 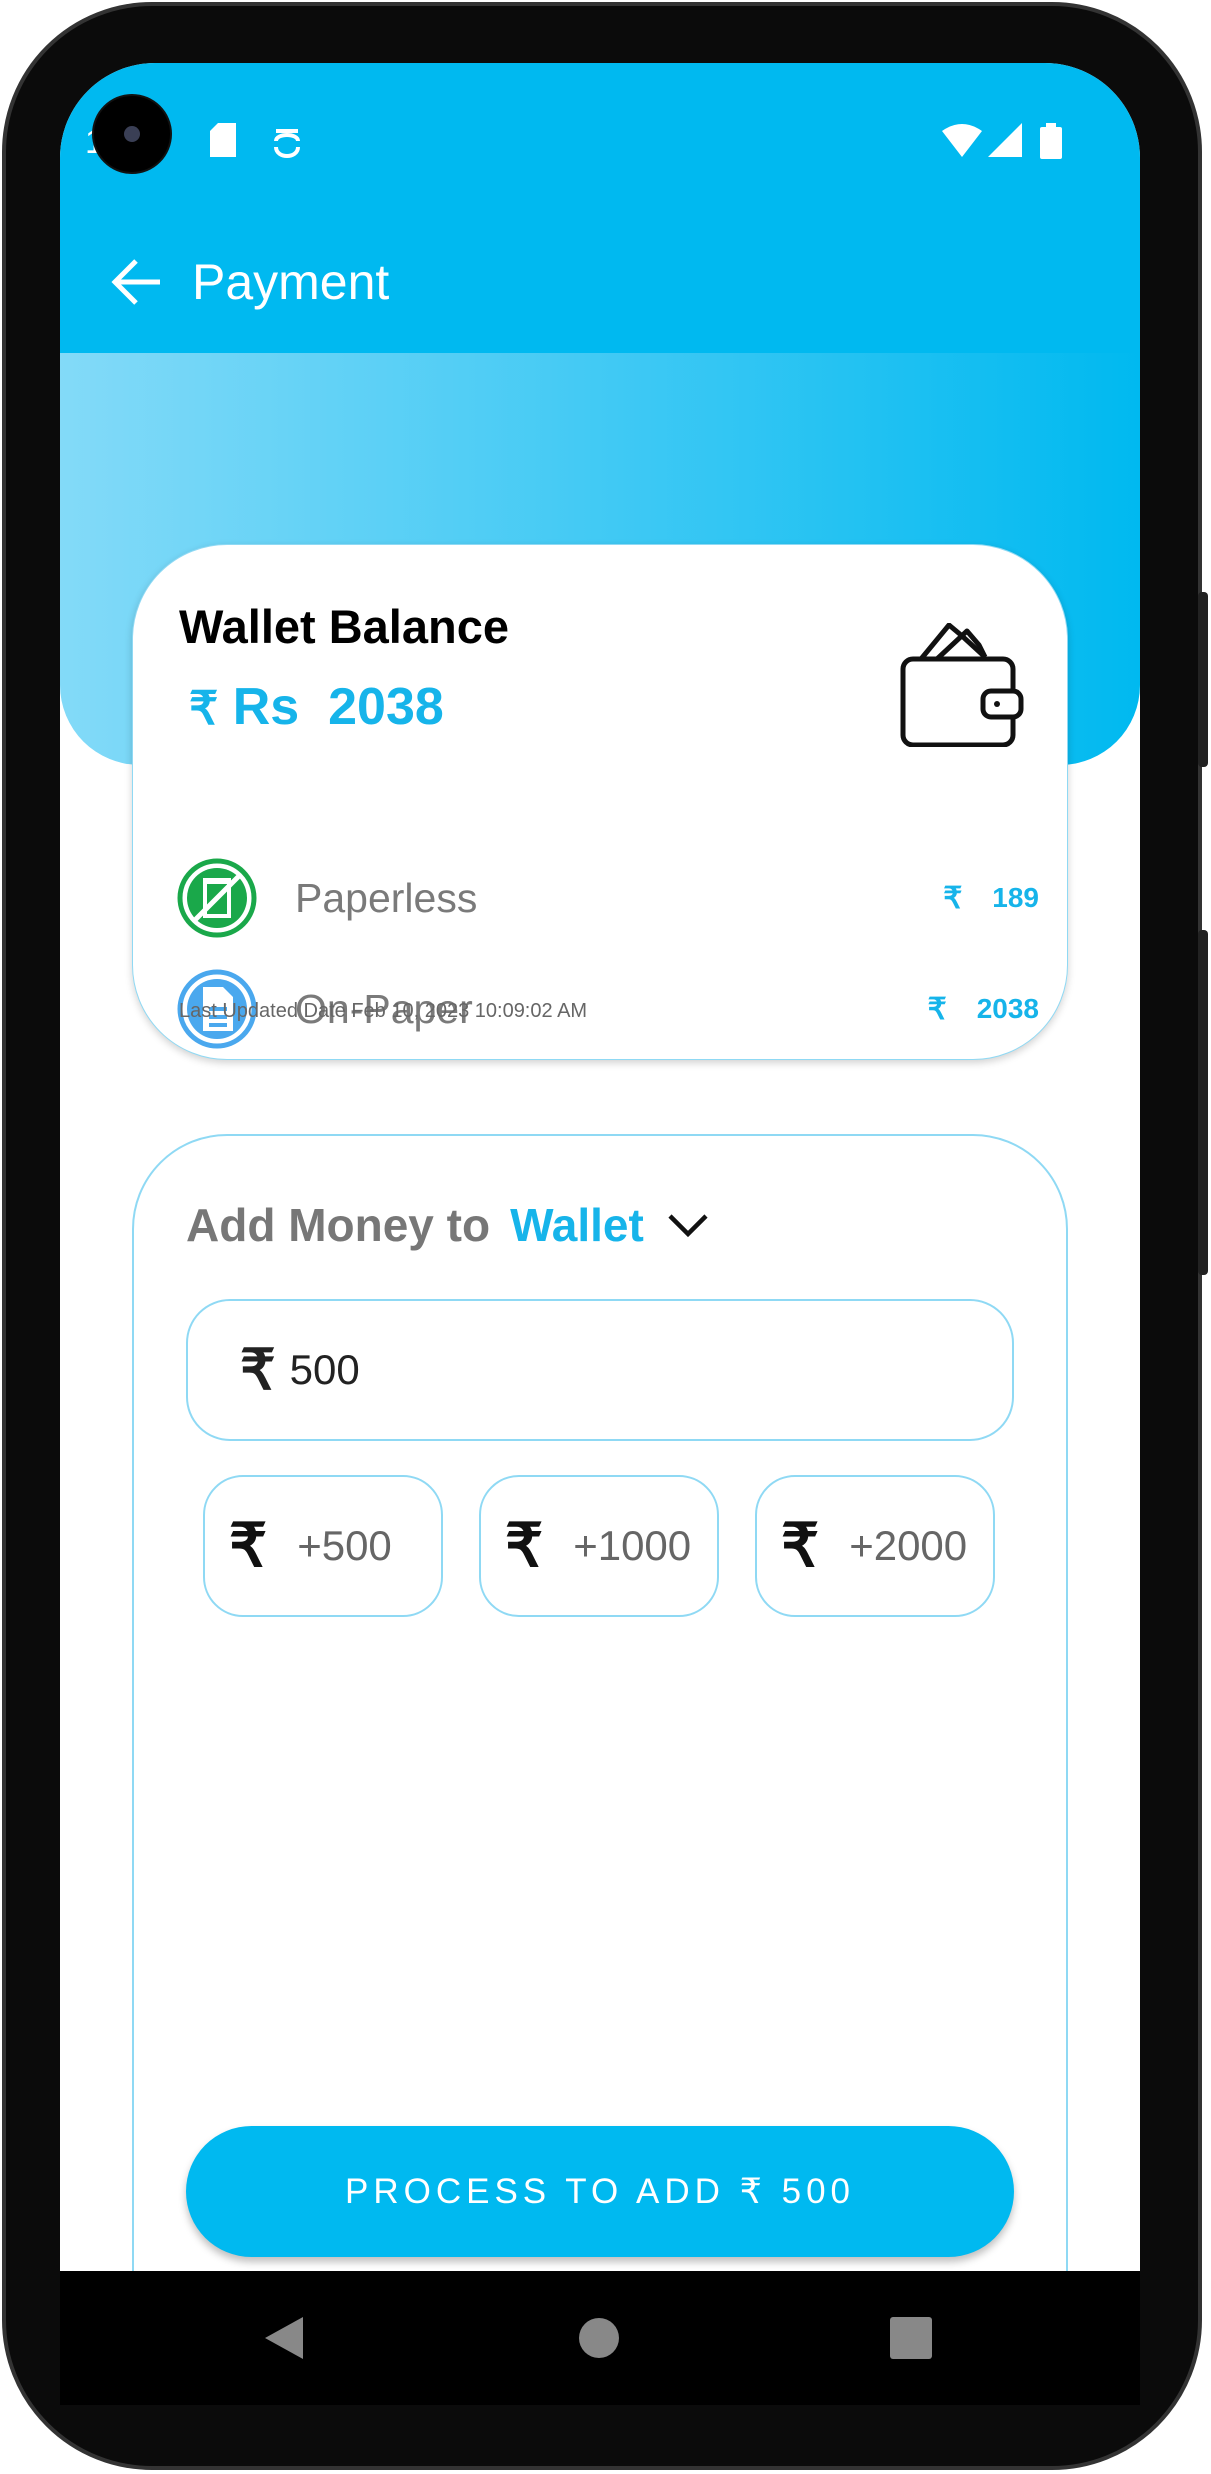 I want to click on paperless-label: Paperless, so click(x=386, y=897).